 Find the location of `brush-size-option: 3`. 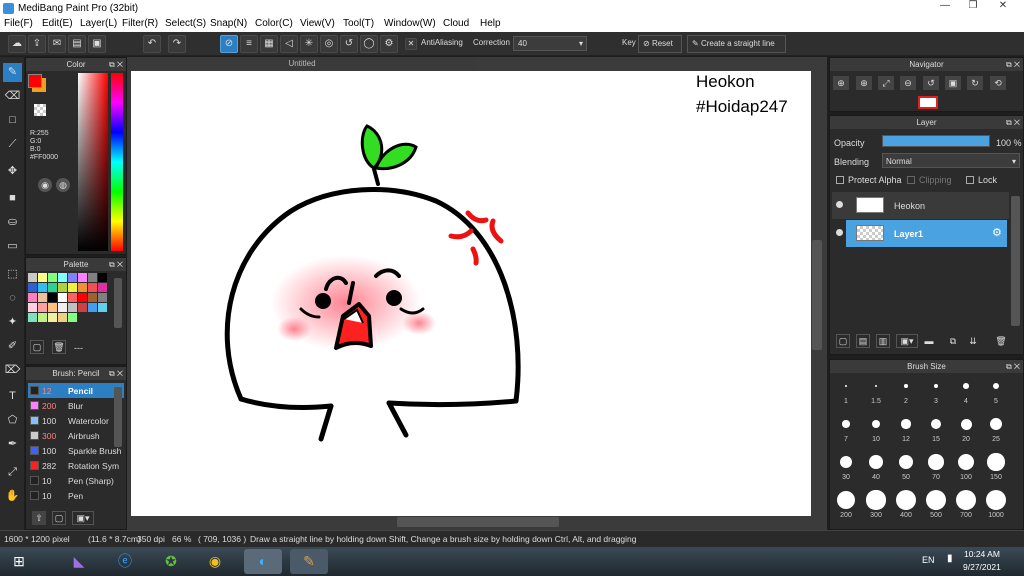

brush-size-option: 3 is located at coordinates (936, 390).